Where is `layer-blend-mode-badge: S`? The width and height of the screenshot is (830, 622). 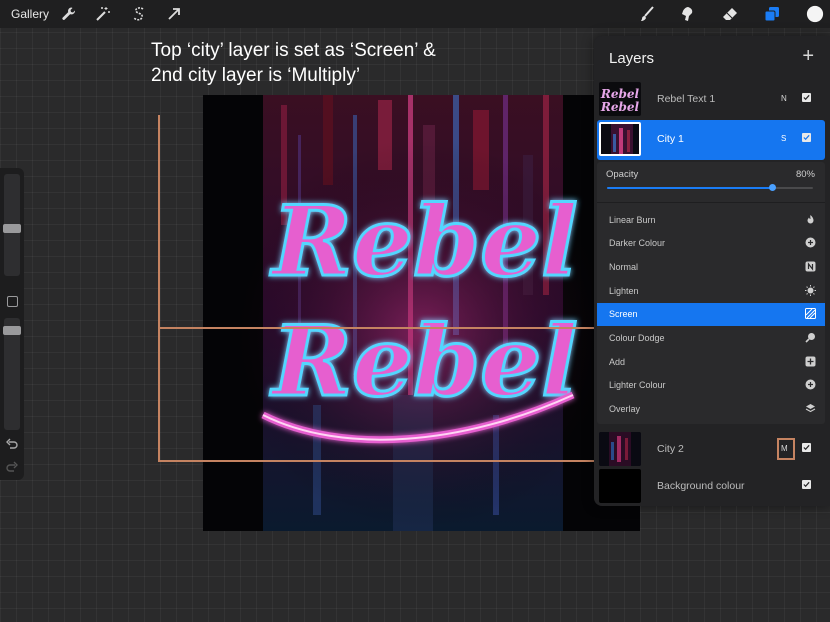 layer-blend-mode-badge: S is located at coordinates (783, 138).